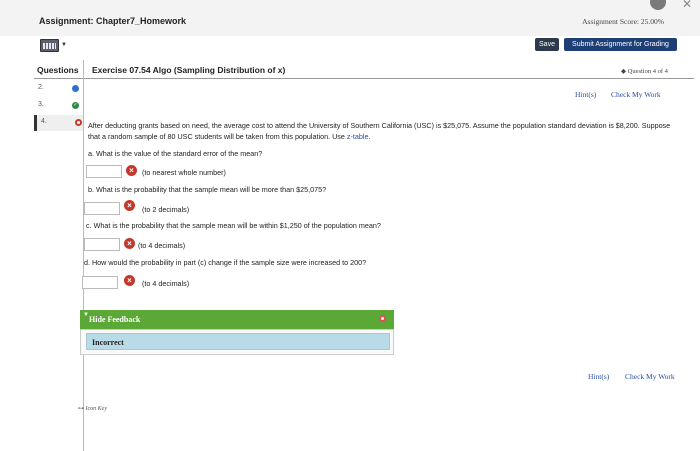 The width and height of the screenshot is (700, 451). Describe the element at coordinates (650, 376) in the screenshot. I see `check-my-work-link-bottom: Check My Work` at that location.